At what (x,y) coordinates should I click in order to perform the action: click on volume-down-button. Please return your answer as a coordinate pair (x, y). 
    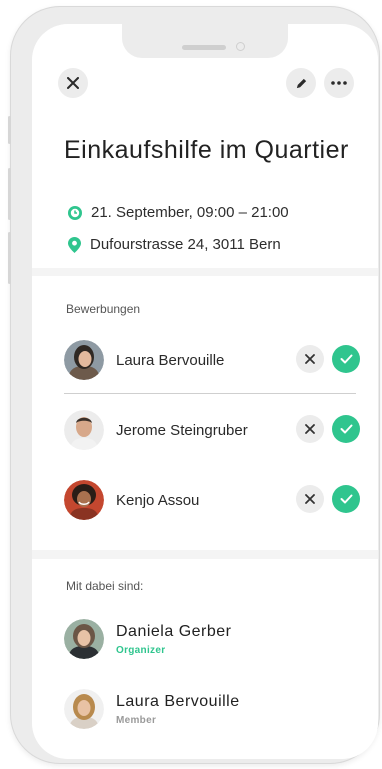
    Looking at the image, I should click on (9, 258).